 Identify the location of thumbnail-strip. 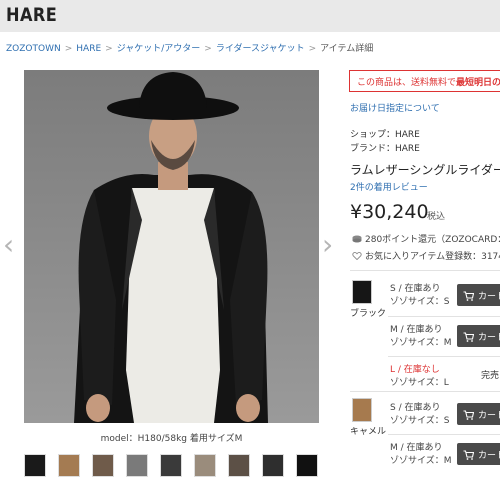
(174, 465).